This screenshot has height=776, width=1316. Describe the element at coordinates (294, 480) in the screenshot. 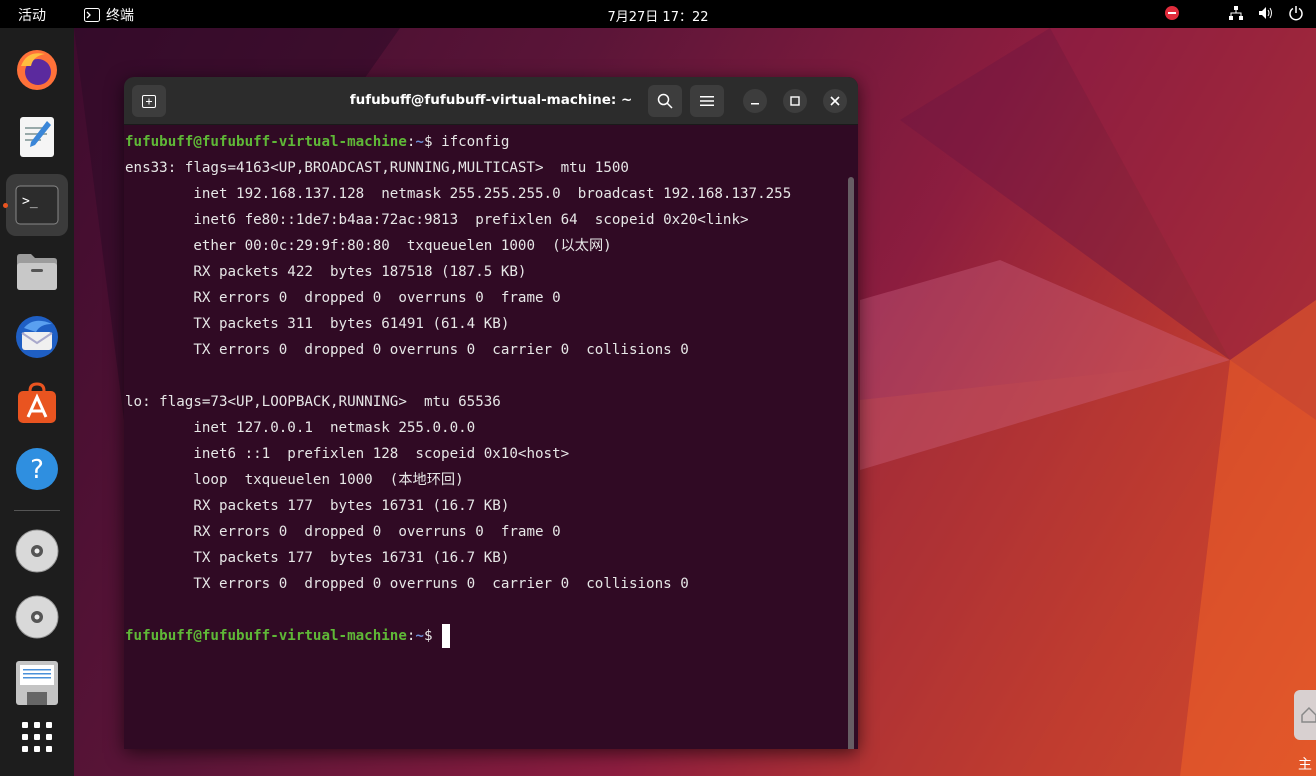

I see `output-line: loop txqueuelen 1000 (本地环回)` at that location.